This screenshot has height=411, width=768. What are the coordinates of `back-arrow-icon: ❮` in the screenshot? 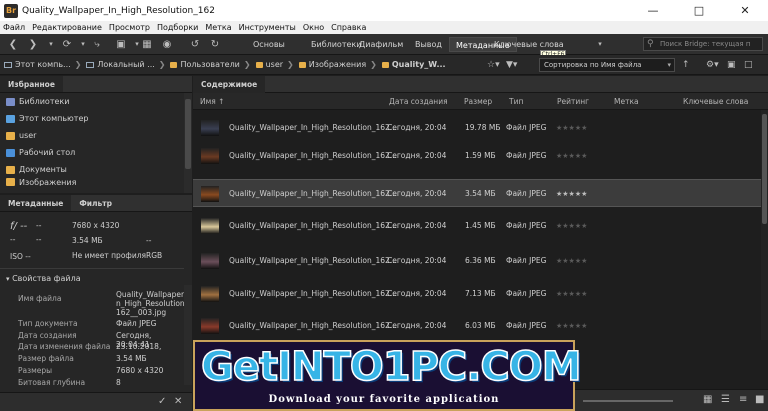 It's located at (13, 44).